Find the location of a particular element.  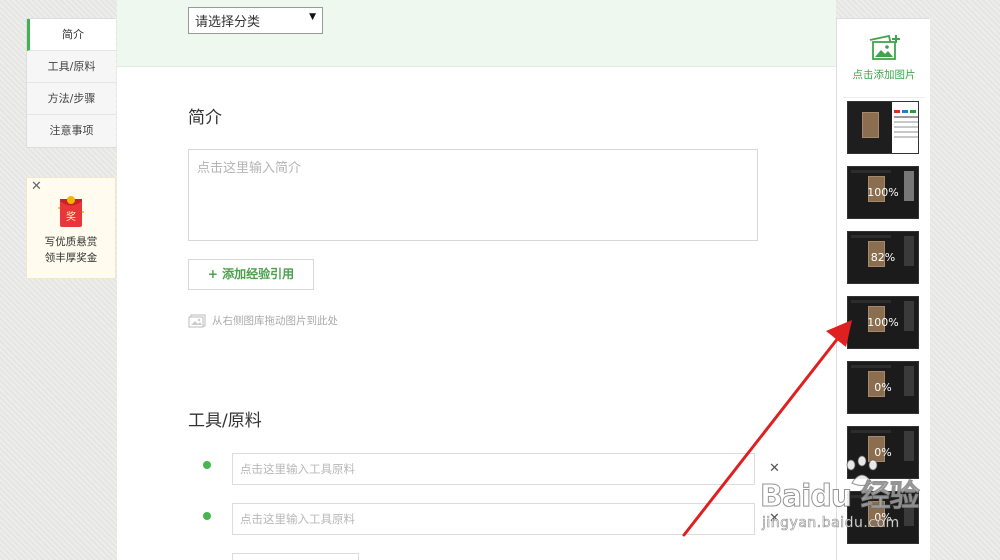

red-envelope-icon: 奖 is located at coordinates (71, 211).